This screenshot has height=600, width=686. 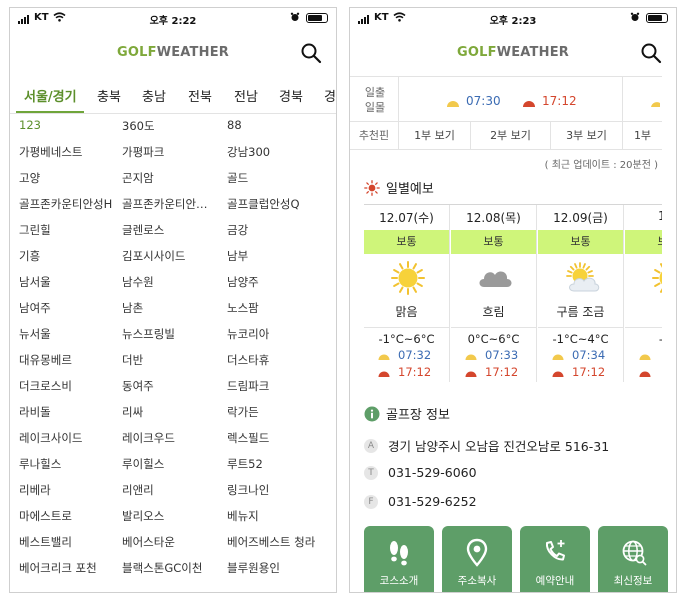 What do you see at coordinates (143, 152) in the screenshot?
I see `course-link: 가평파크` at bounding box center [143, 152].